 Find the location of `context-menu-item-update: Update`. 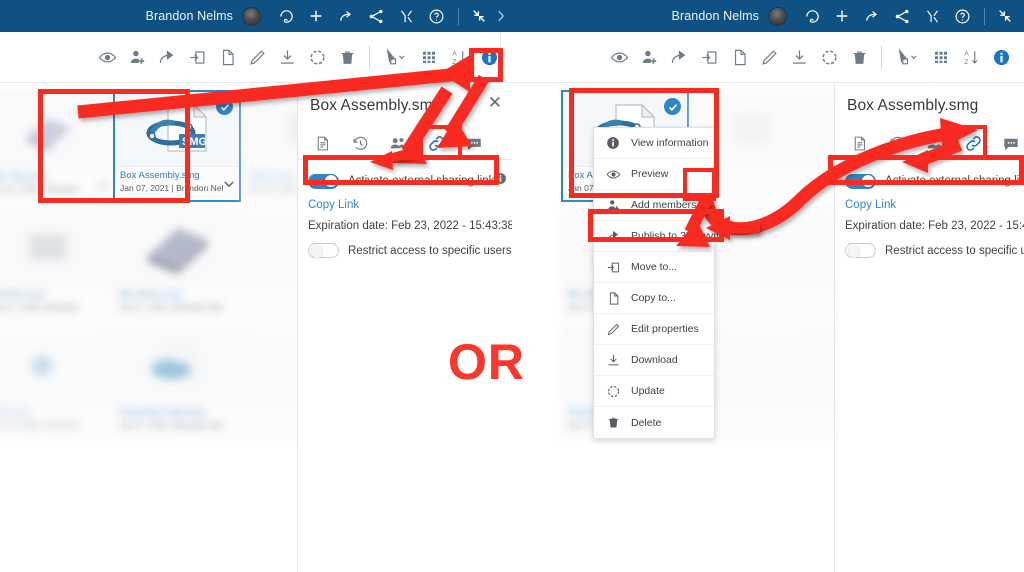

context-menu-item-update: Update is located at coordinates (654, 391).